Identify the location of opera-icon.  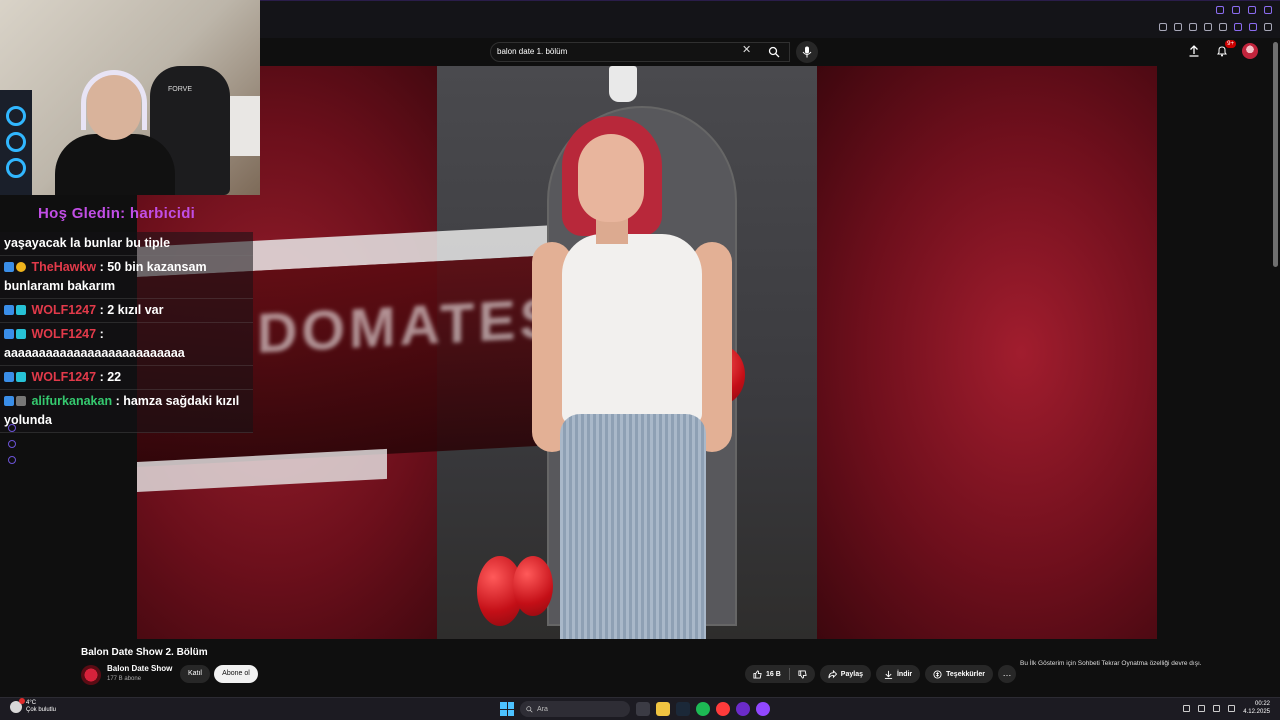
(743, 709).